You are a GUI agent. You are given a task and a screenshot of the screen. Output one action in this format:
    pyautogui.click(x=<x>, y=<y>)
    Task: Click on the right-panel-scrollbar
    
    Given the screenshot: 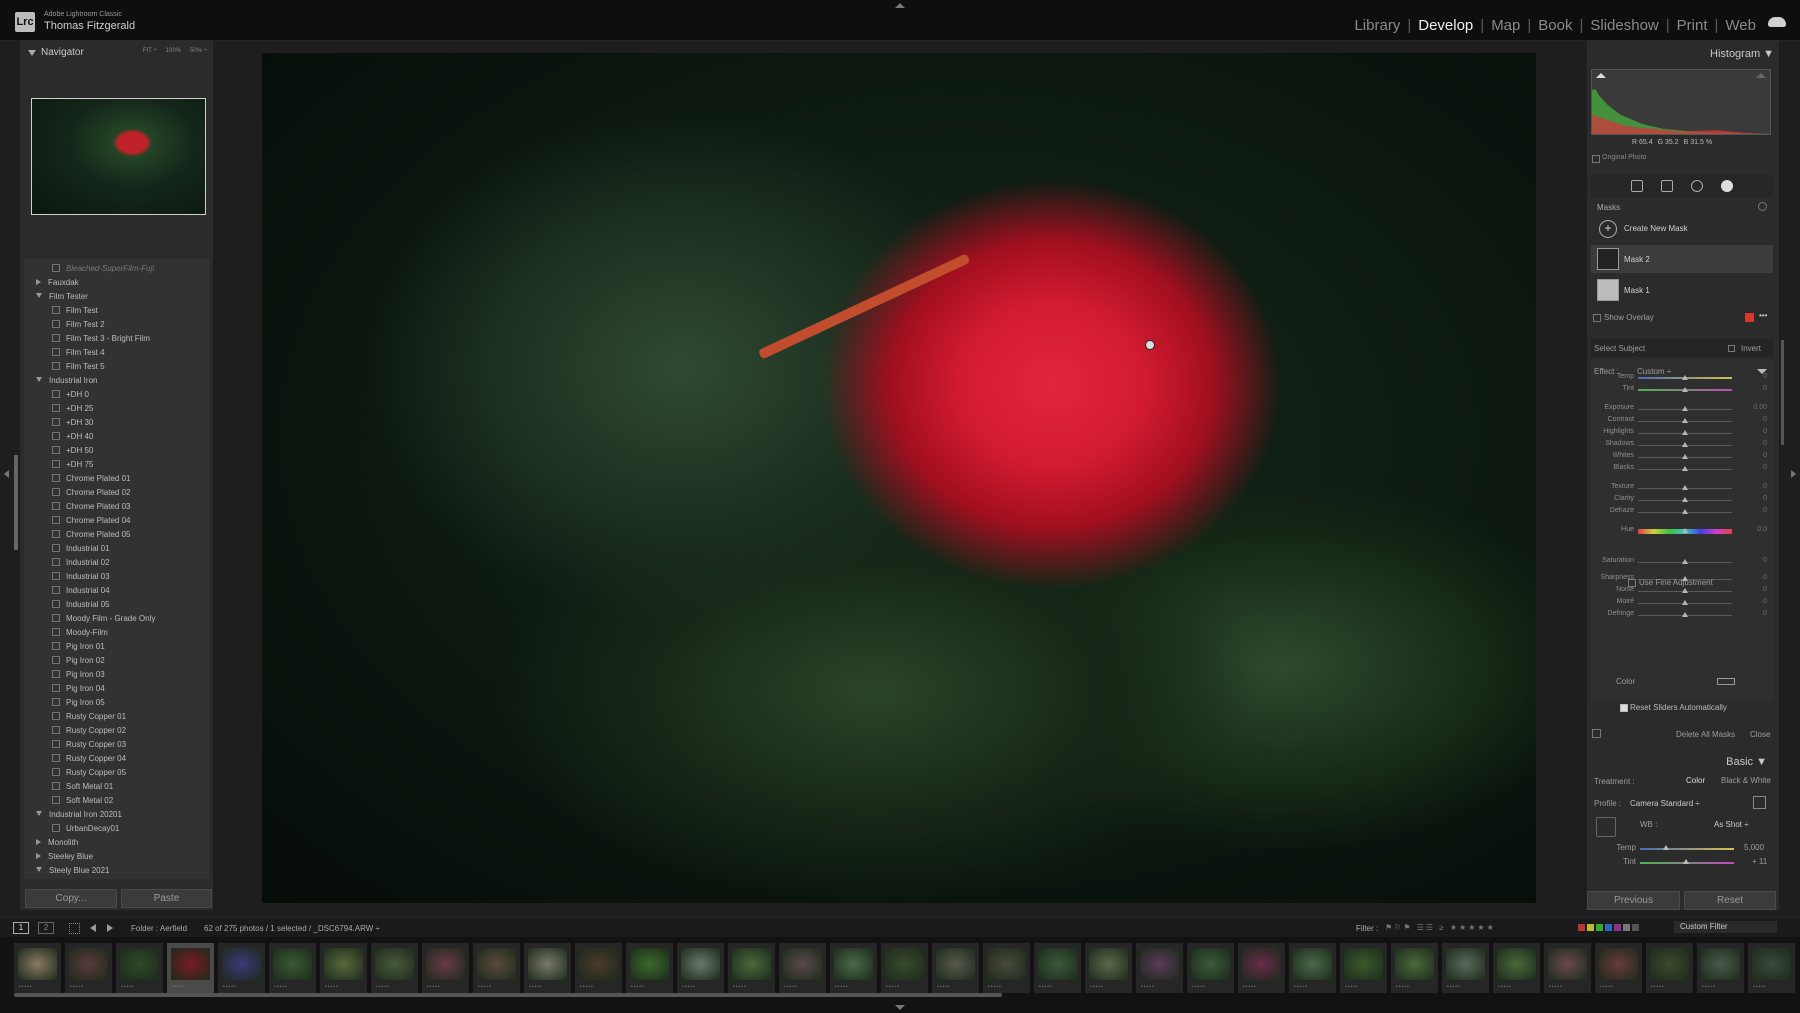 What is the action you would take?
    pyautogui.click(x=1782, y=392)
    